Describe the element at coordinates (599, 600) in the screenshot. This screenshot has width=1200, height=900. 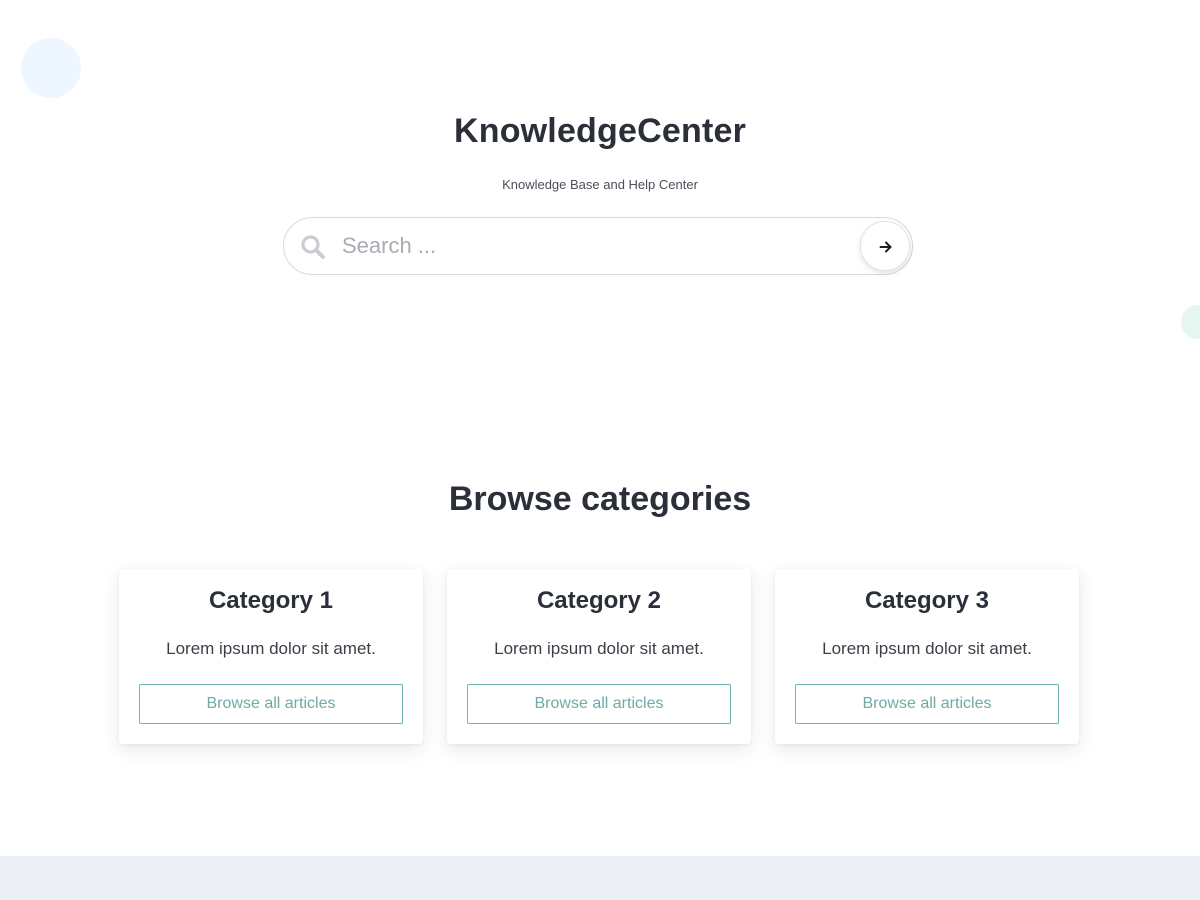
I see `category-title: Category 2` at that location.